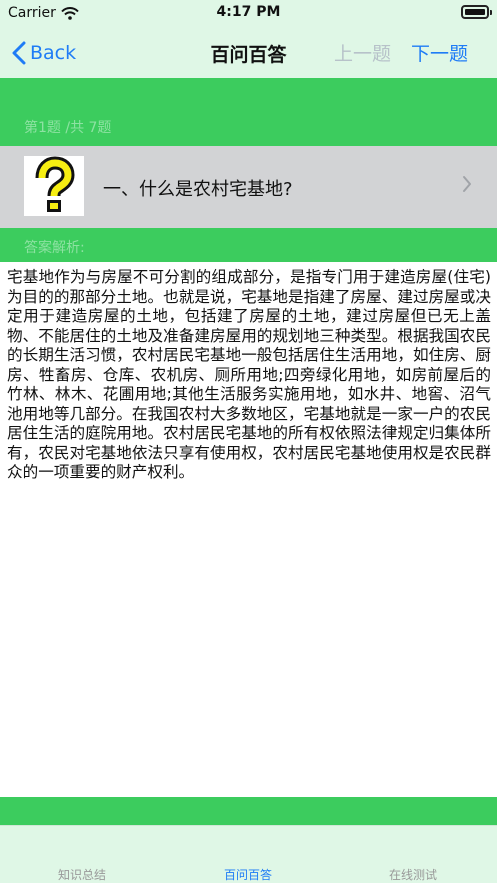 This screenshot has width=497, height=883. I want to click on tab-qa: 百问百答, so click(248, 874).